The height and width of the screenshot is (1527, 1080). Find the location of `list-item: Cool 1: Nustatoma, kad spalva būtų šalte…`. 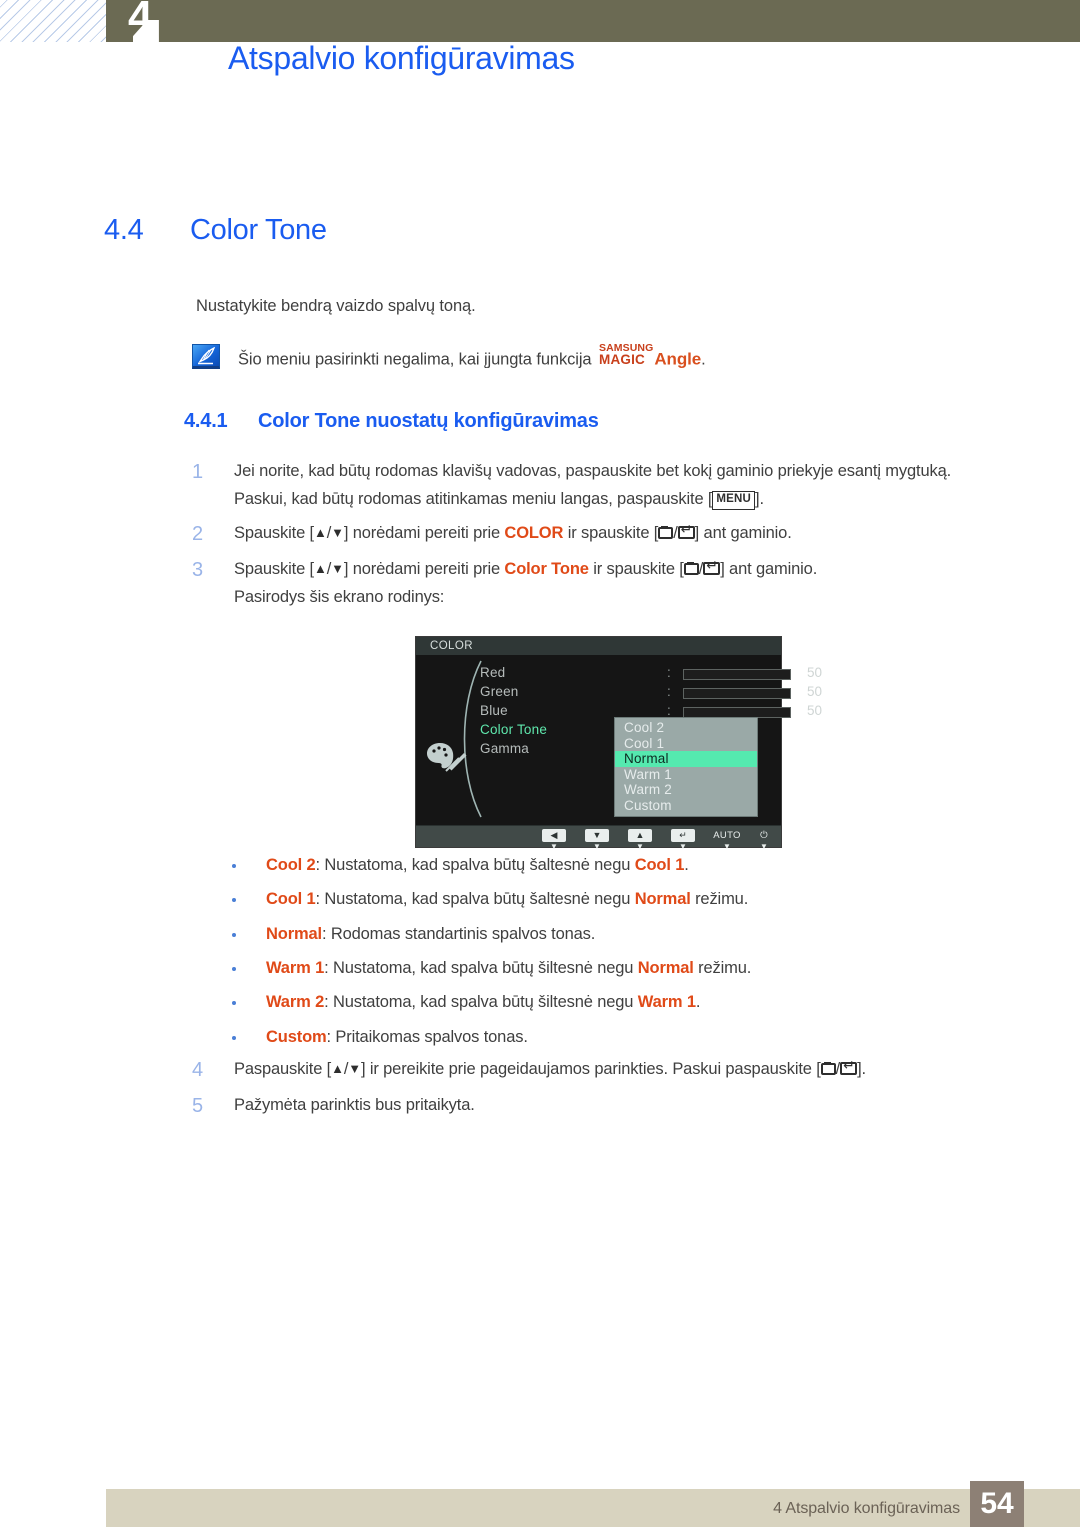

list-item: Cool 1: Nustatoma, kad spalva būtų šalte… is located at coordinates (490, 899).